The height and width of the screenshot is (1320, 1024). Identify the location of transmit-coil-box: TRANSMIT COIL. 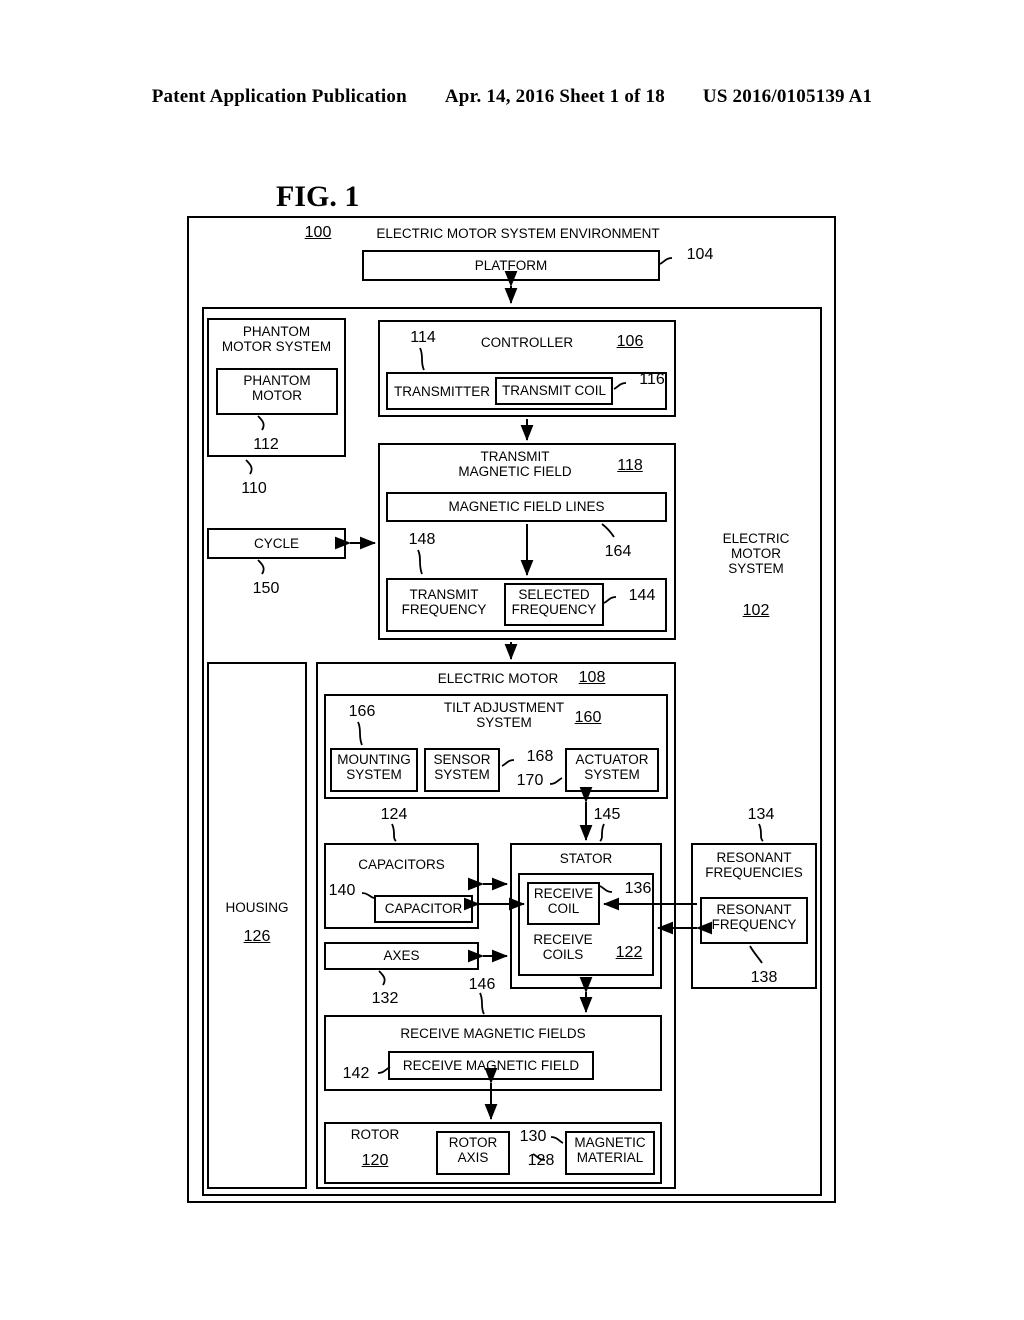
(554, 391).